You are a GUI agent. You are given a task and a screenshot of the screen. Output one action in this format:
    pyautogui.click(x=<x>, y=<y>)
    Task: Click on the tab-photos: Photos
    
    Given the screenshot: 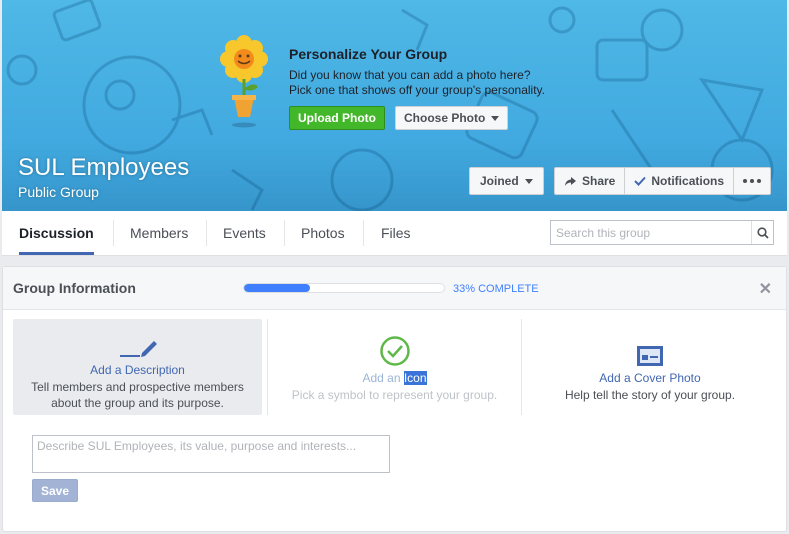 What is the action you would take?
    pyautogui.click(x=323, y=233)
    